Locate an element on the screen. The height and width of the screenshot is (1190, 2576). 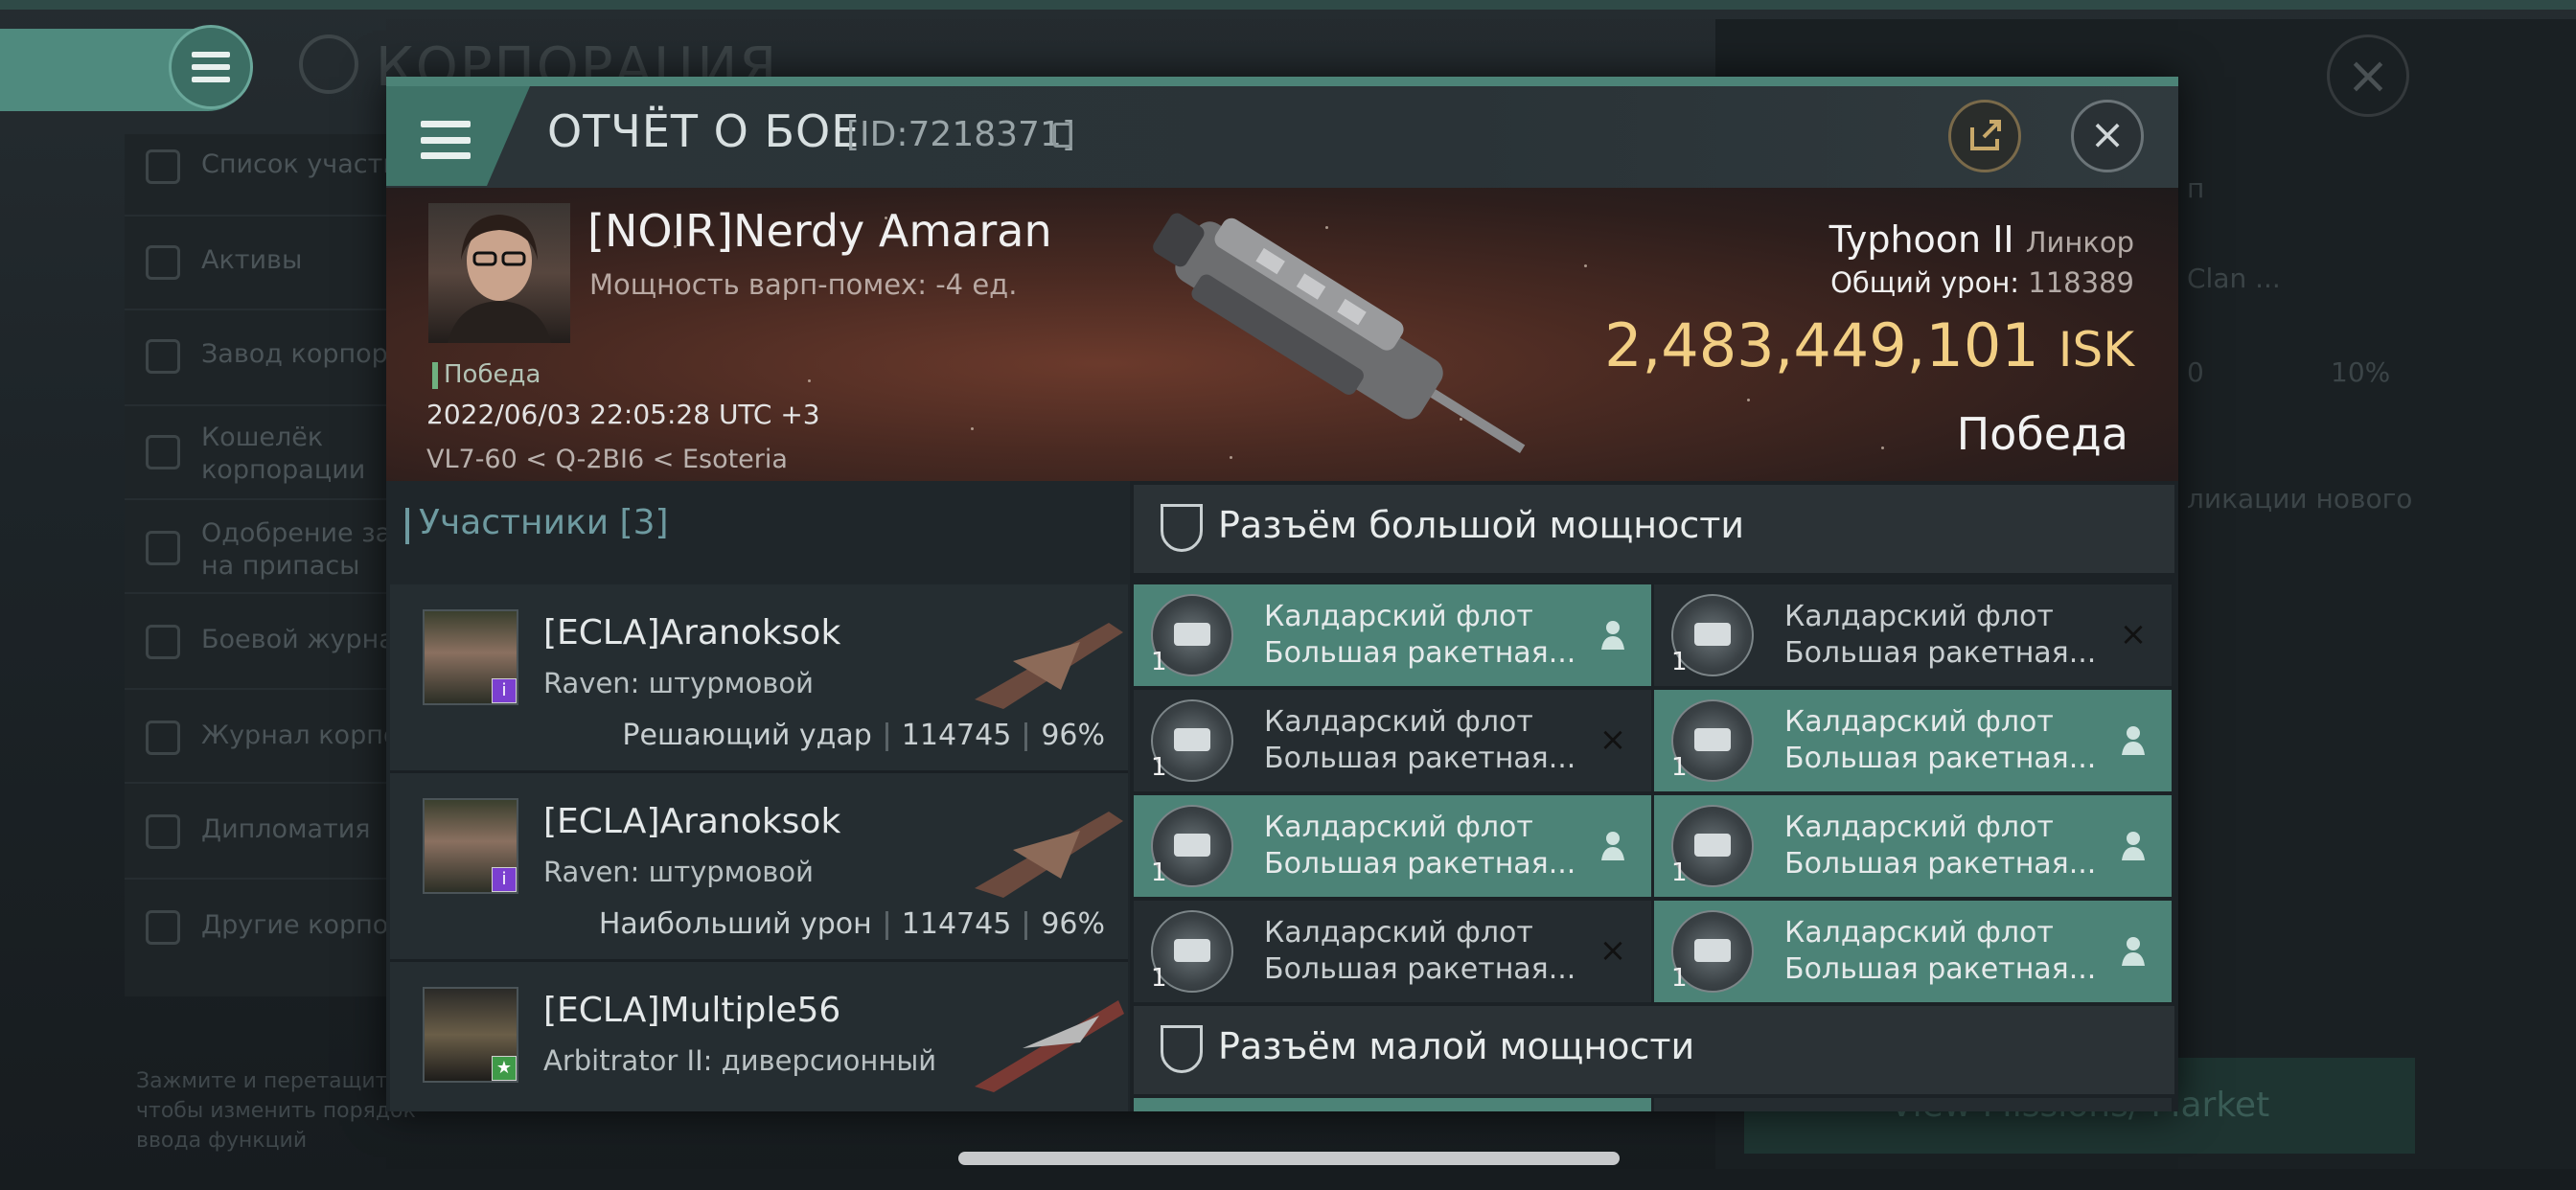
victim-name: [NOIR]Nerdy Amaran is located at coordinates (819, 231).